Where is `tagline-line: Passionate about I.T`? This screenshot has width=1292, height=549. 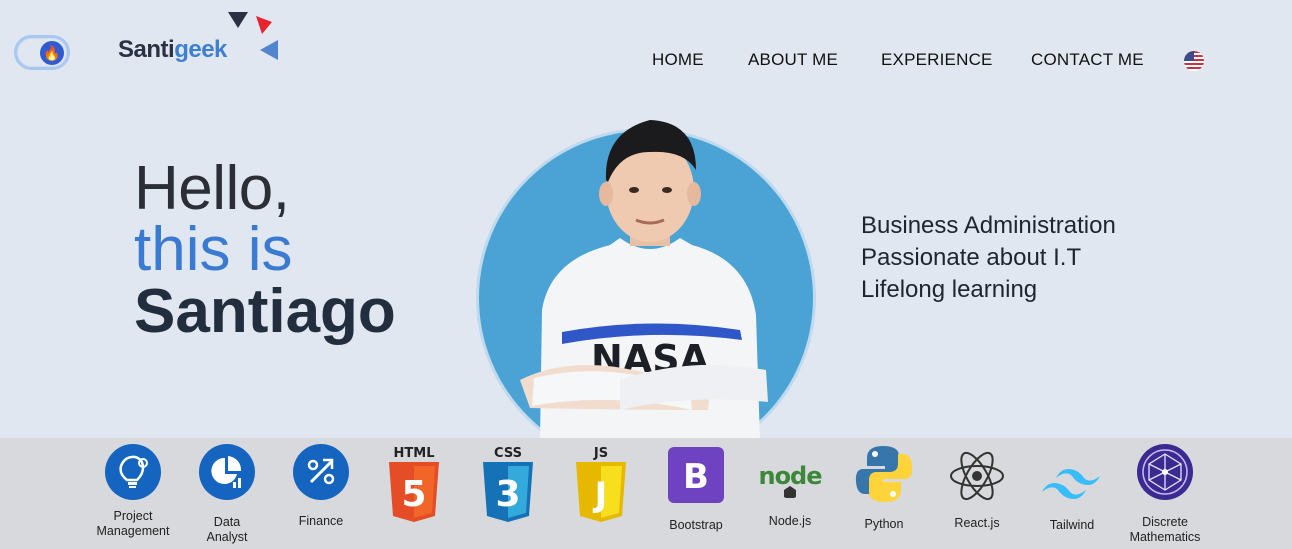
tagline-line: Passionate about I.T is located at coordinates (971, 257).